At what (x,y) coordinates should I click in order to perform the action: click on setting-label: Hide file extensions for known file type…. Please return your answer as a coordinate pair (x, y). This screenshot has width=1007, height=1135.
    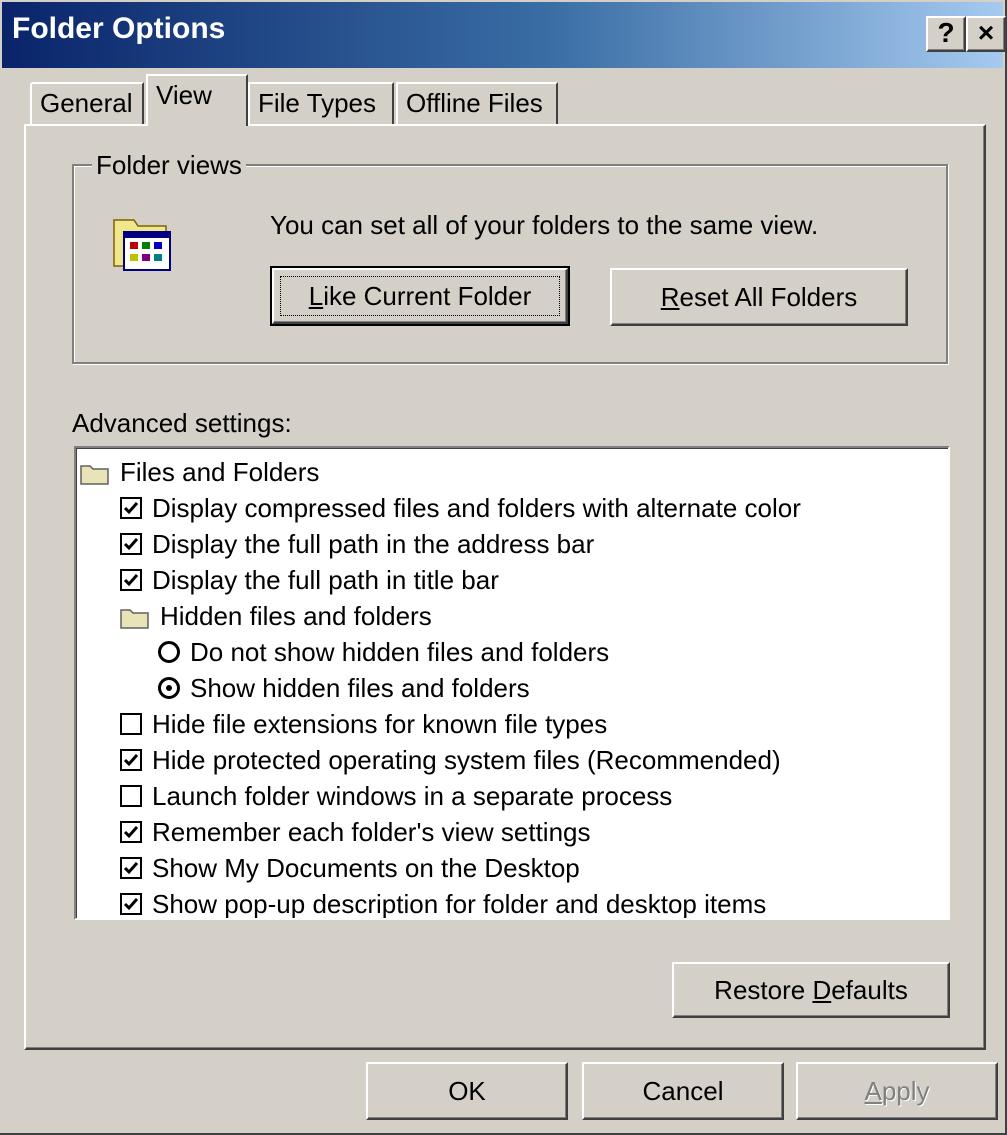
    Looking at the image, I should click on (380, 723).